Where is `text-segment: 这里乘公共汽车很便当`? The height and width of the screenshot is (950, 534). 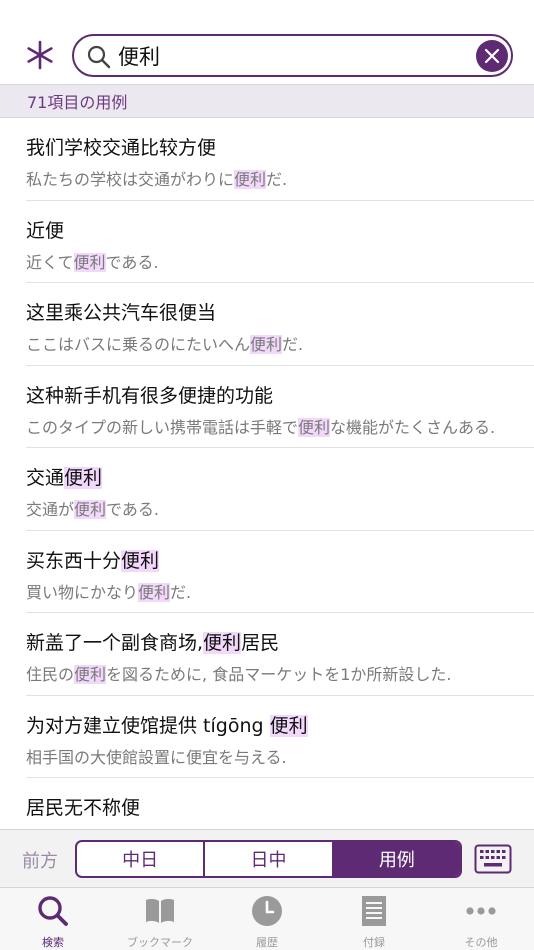 text-segment: 这里乘公共汽车很便当 is located at coordinates (121, 313).